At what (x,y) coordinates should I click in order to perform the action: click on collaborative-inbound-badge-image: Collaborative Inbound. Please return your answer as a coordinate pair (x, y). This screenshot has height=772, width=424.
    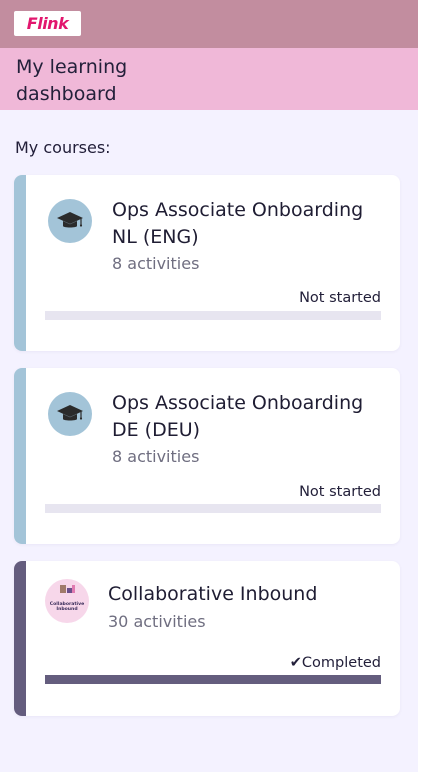
    Looking at the image, I should click on (67, 601).